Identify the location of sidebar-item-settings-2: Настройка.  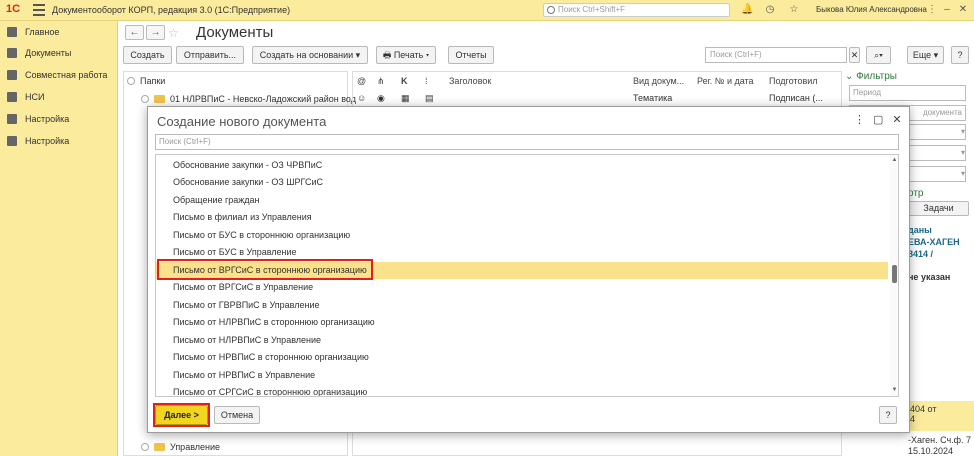
(60, 141).